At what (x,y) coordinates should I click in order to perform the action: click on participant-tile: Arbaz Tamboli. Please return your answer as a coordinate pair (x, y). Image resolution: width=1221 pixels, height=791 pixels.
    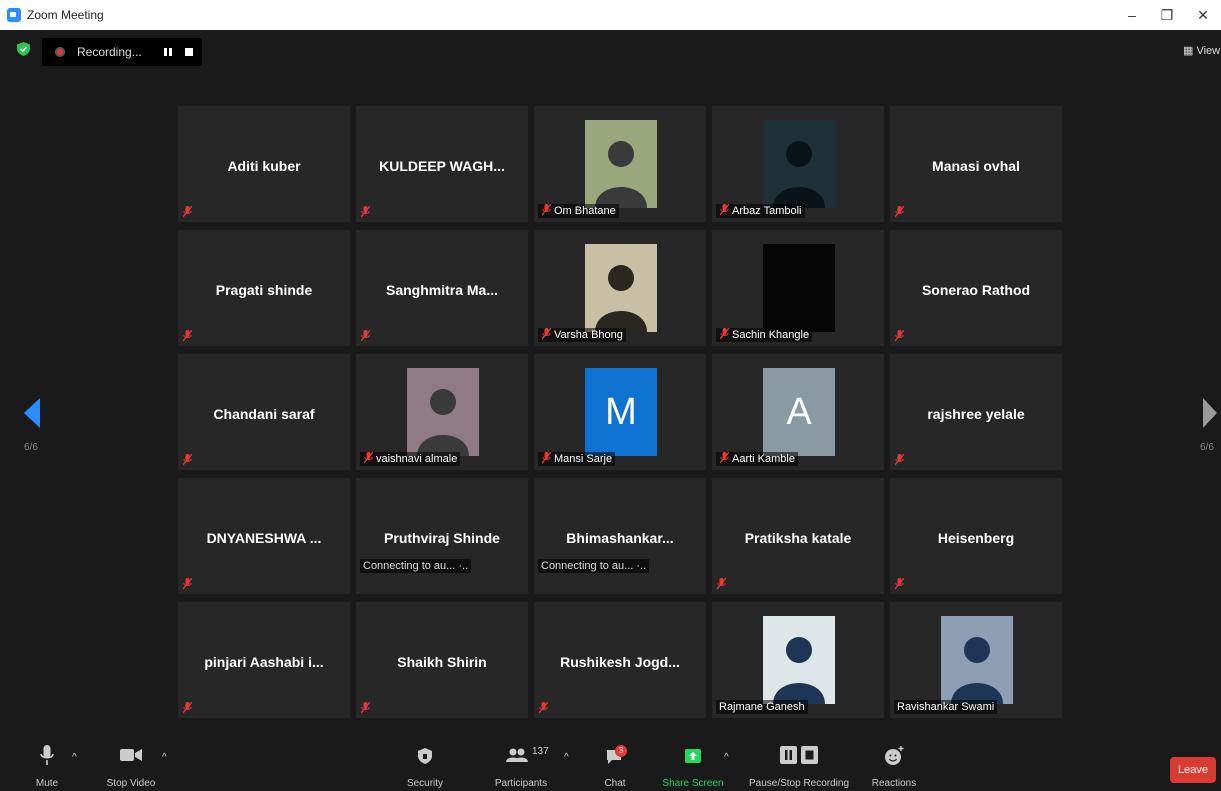
    Looking at the image, I should click on (798, 164).